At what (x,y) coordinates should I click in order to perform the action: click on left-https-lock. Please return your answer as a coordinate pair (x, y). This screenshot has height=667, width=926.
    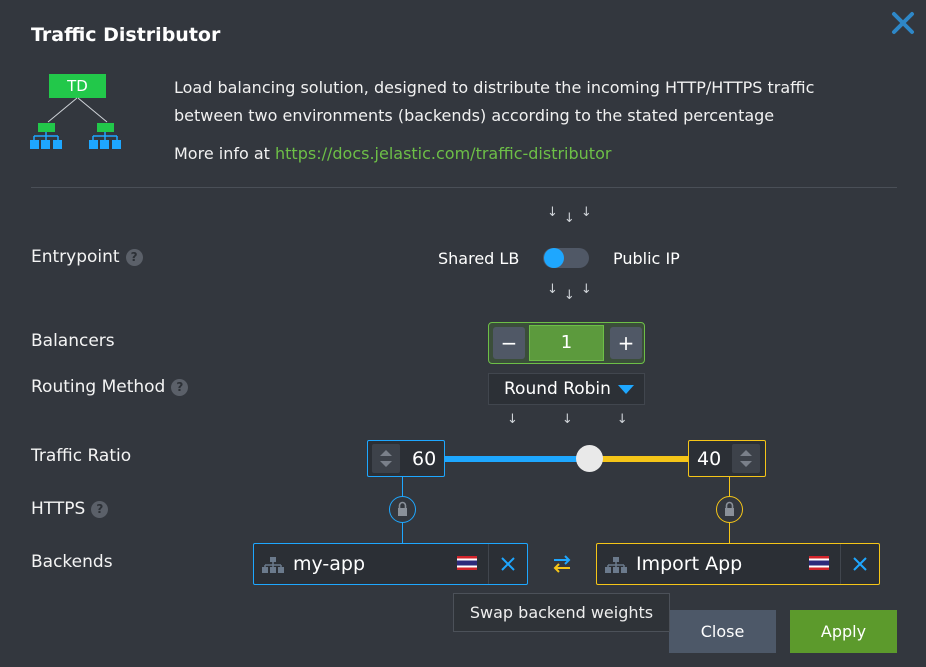
    Looking at the image, I should click on (402, 509).